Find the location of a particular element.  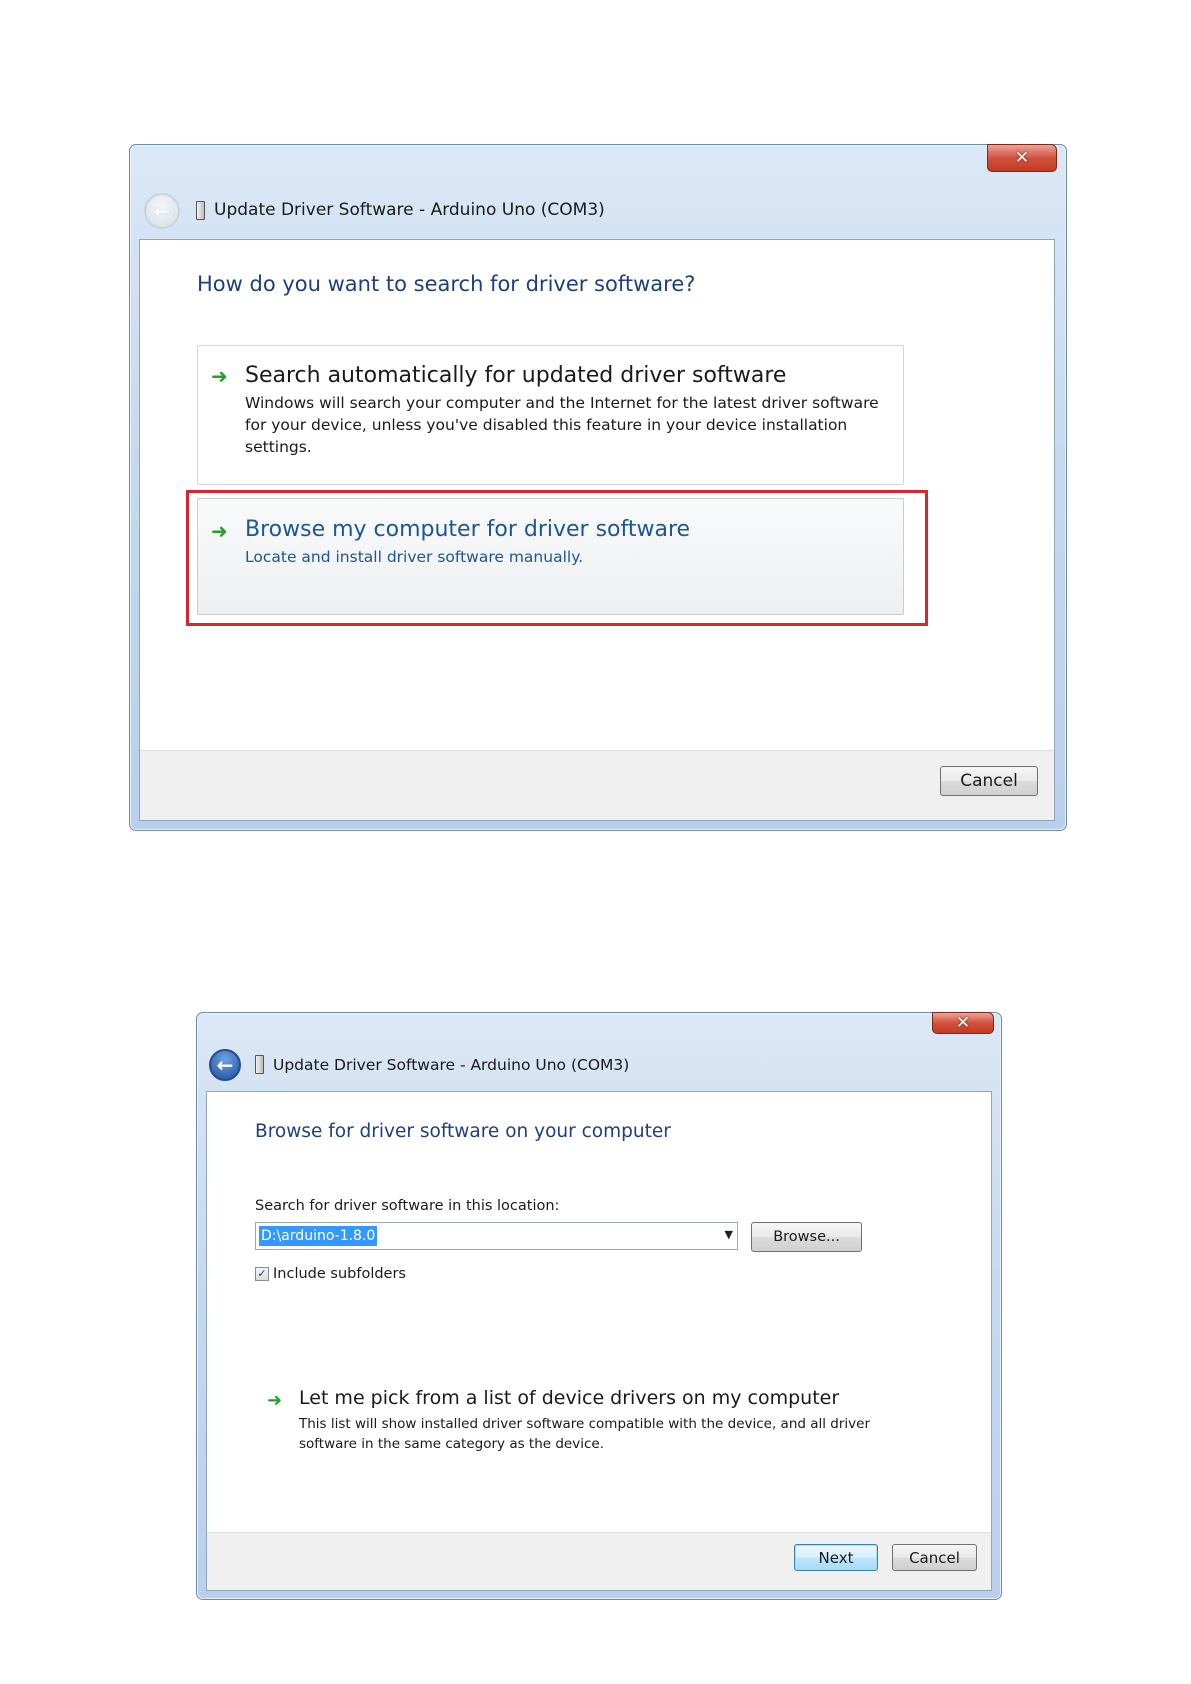

dropdown-arrow-icon: ▼ is located at coordinates (729, 1234).